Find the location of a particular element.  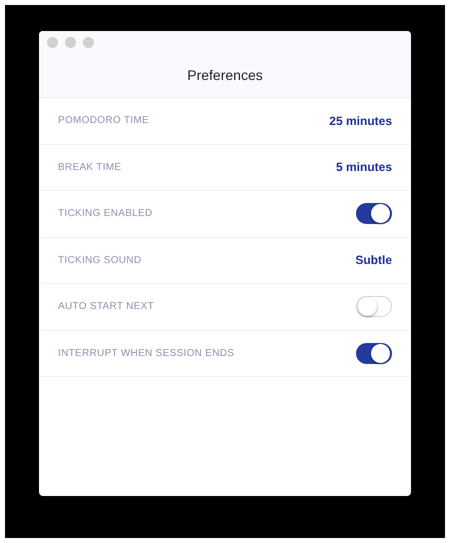

setting-label: AUTO START NEXT is located at coordinates (106, 306).